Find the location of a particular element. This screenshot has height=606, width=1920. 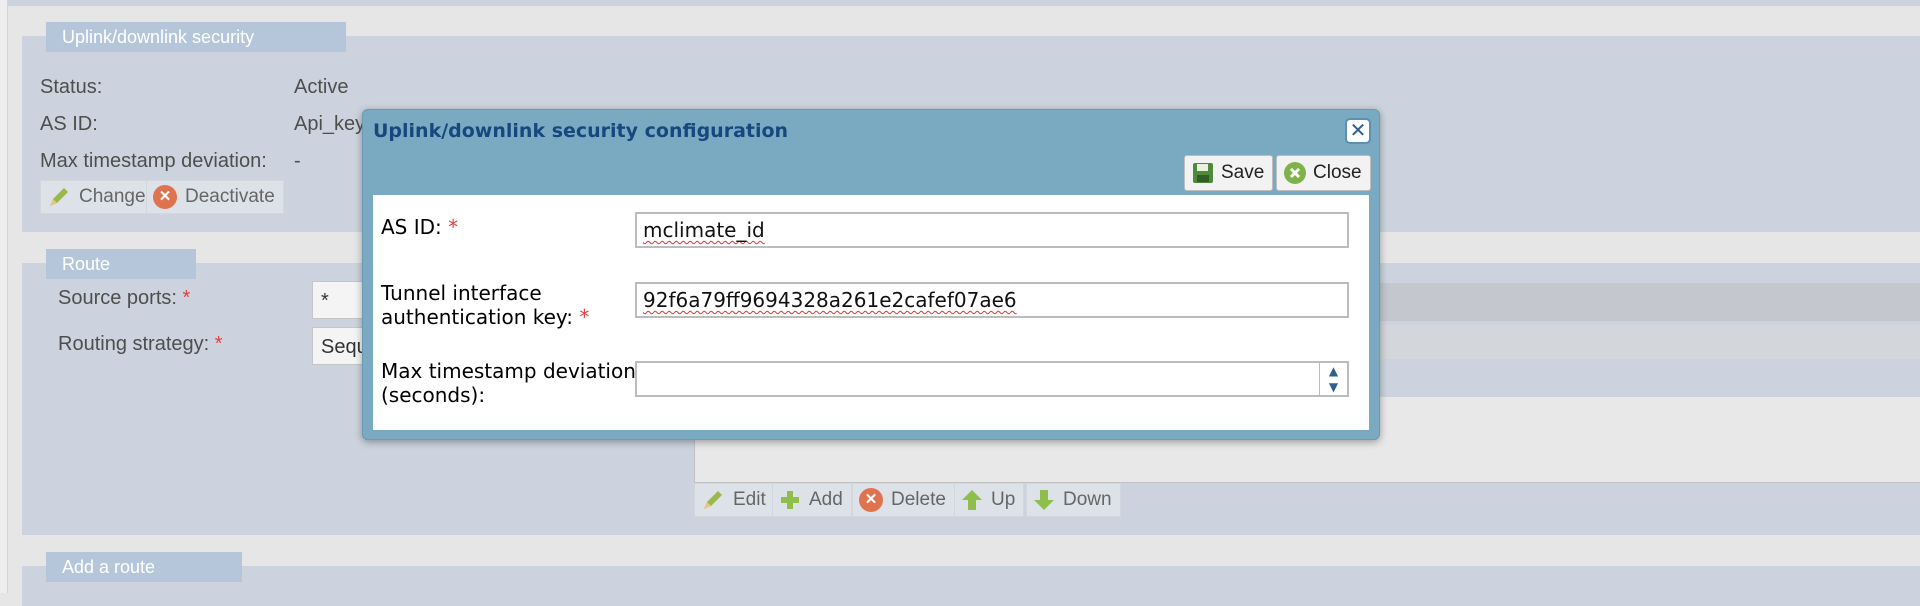

status-label: Status: is located at coordinates (71, 87).